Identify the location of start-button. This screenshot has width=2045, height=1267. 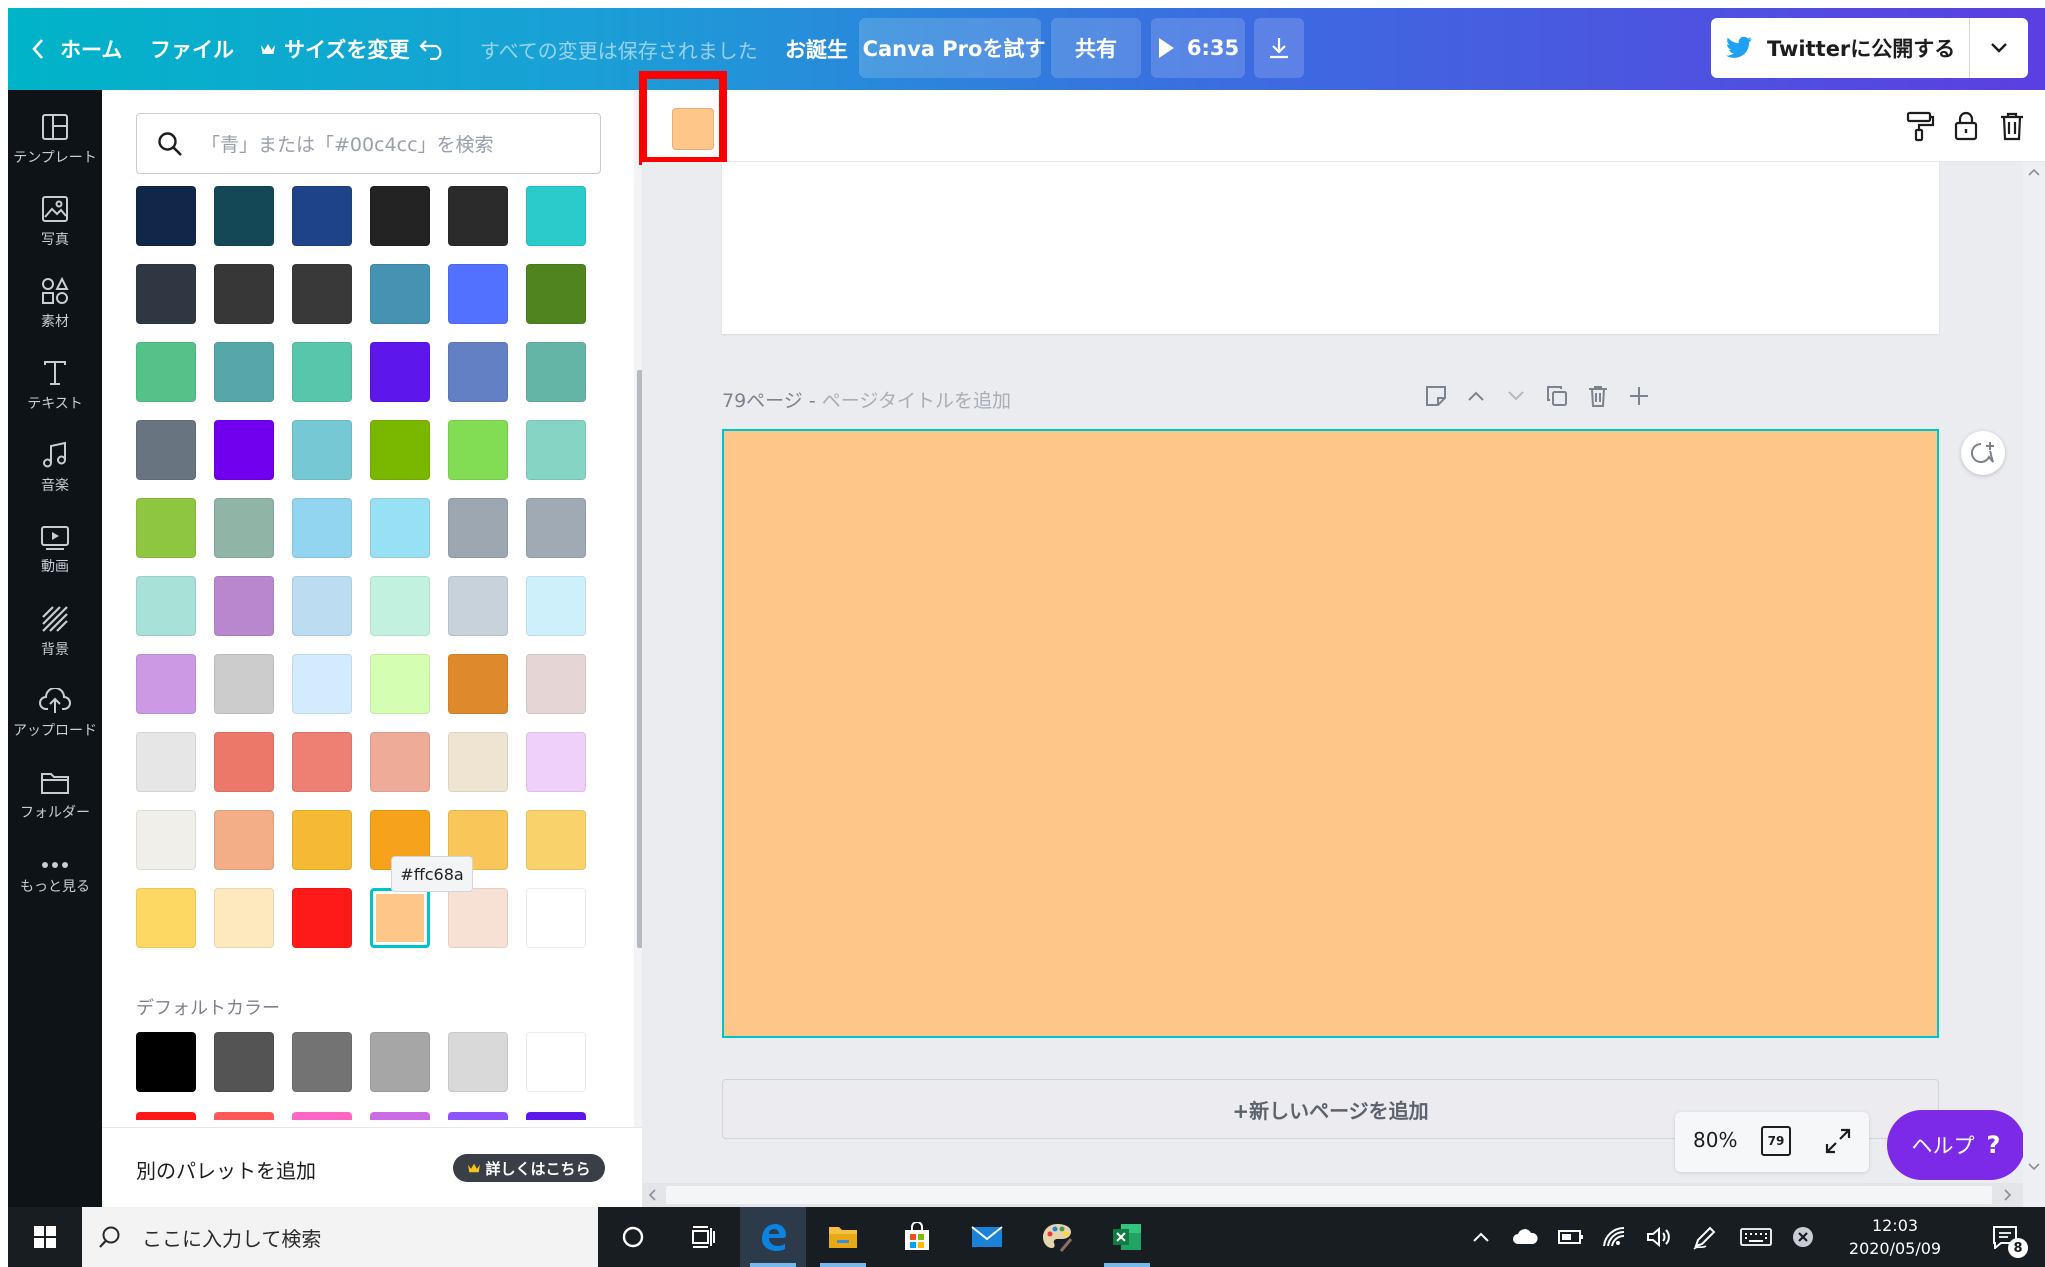
(45, 1237).